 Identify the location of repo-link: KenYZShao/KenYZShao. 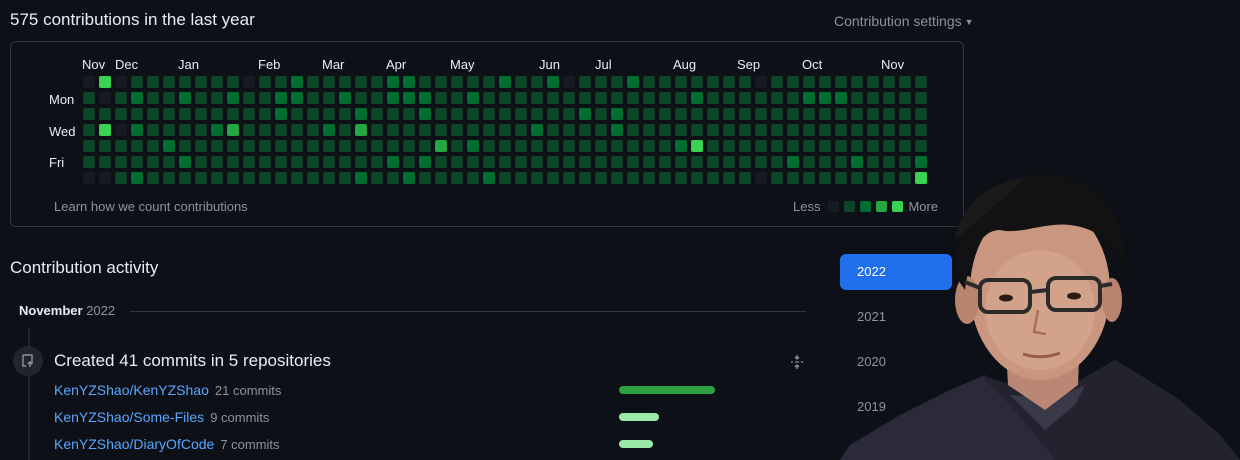
(131, 390).